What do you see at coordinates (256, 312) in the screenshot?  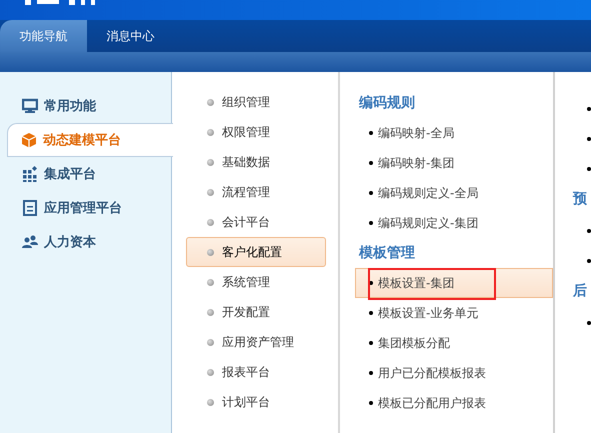 I see `module-item: 开发配置` at bounding box center [256, 312].